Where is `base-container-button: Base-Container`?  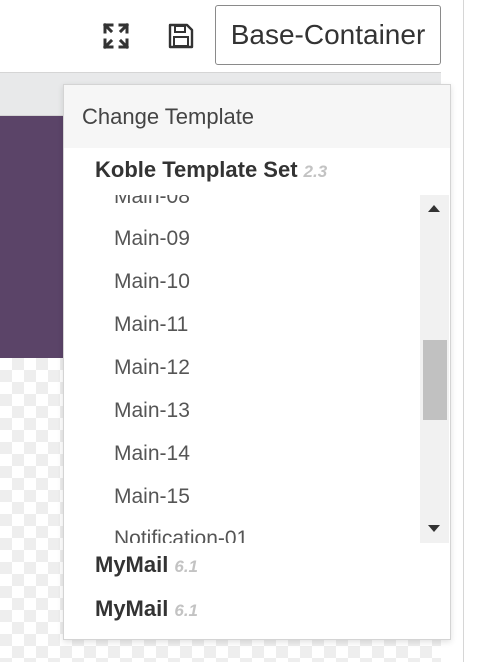
base-container-button: Base-Container is located at coordinates (328, 35).